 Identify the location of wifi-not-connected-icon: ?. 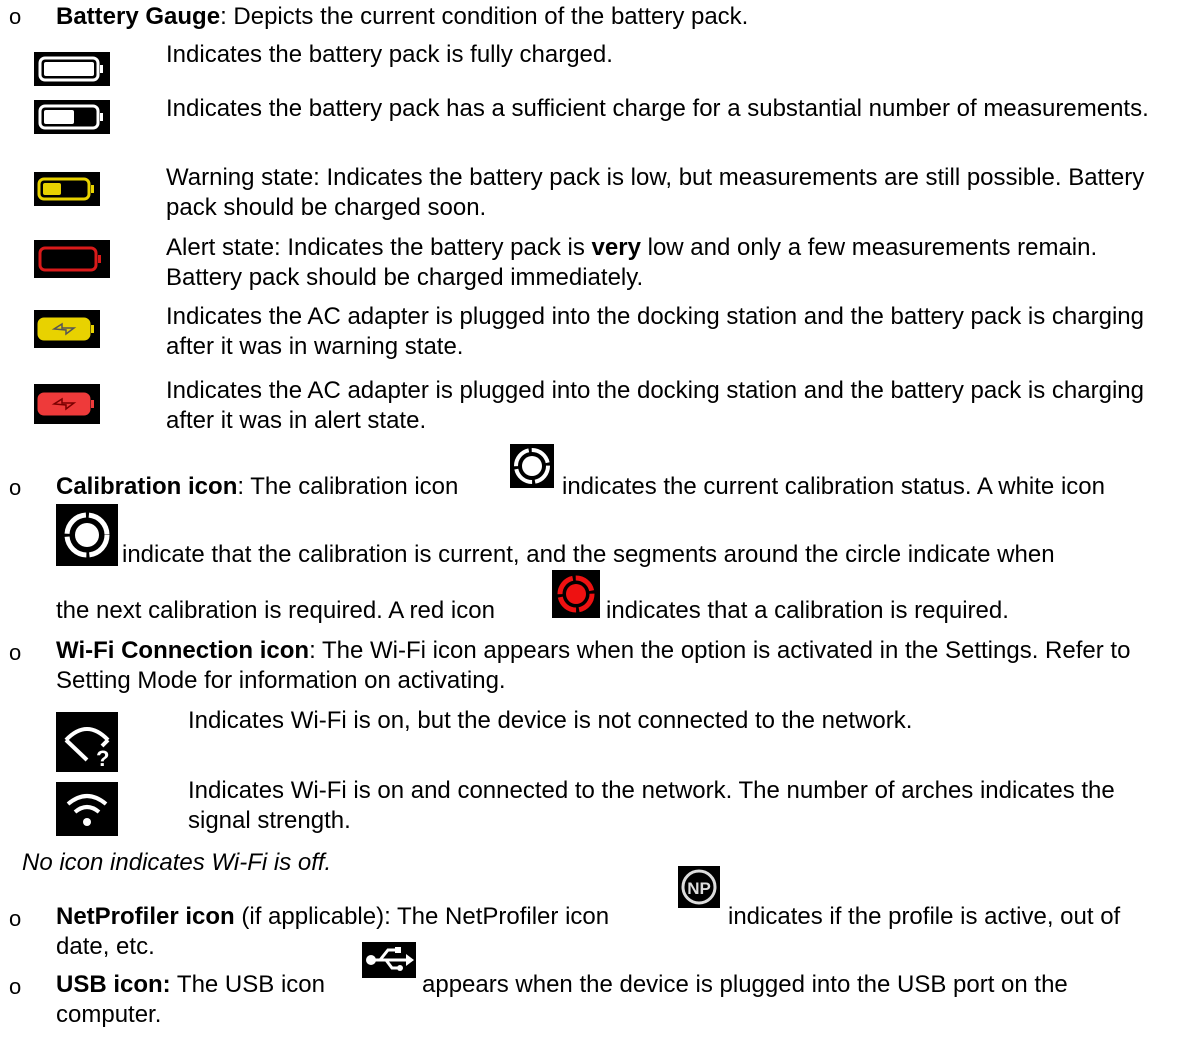
(87, 742).